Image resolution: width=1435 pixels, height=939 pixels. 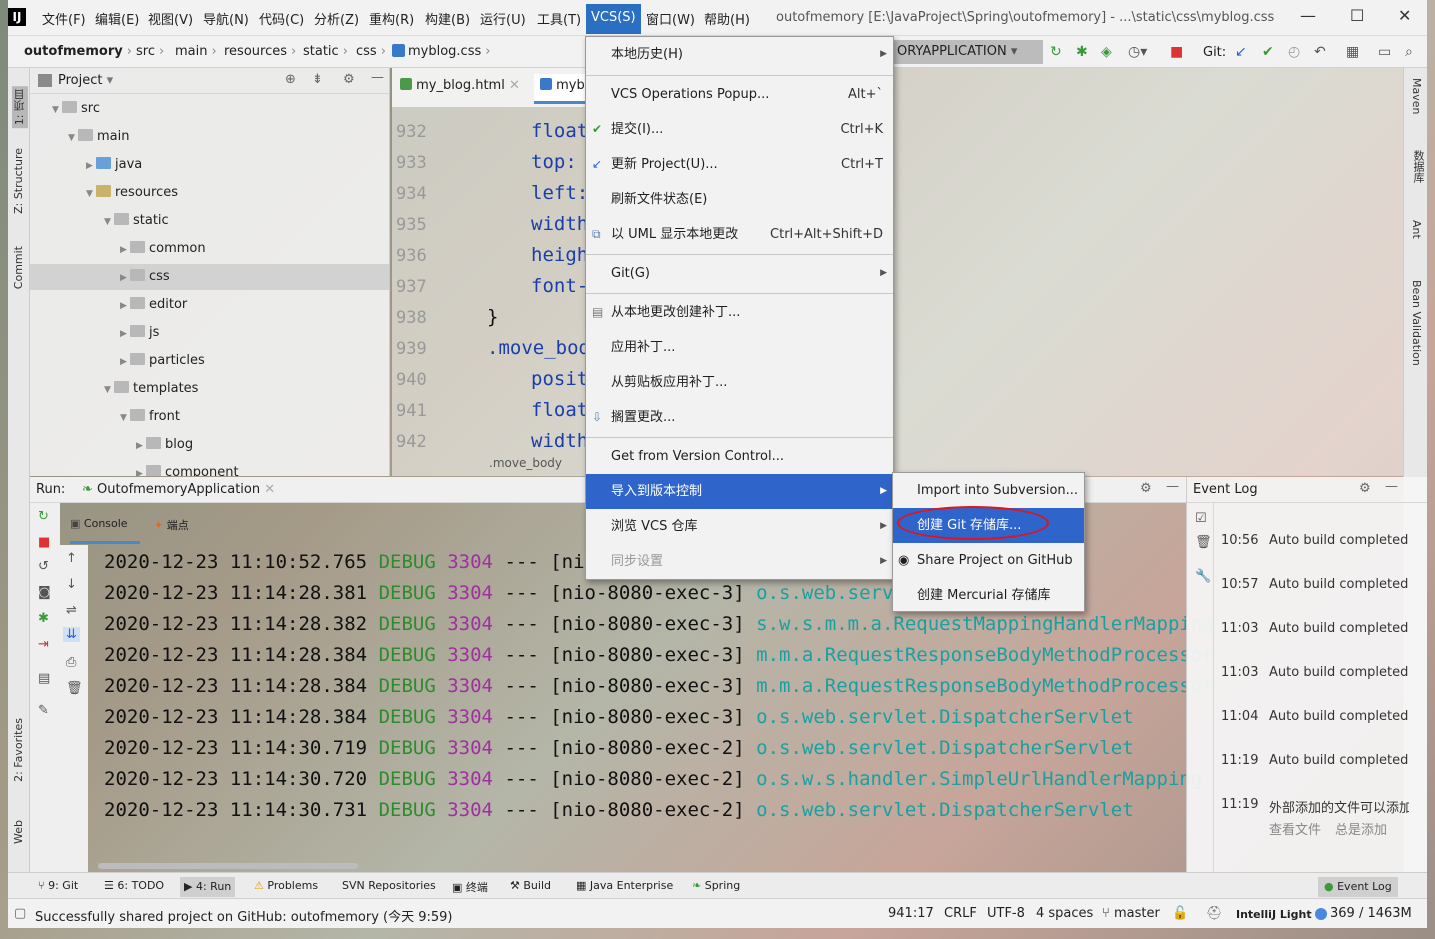 What do you see at coordinates (460, 85) in the screenshot?
I see `tab-my-blog-html: my_blog.html ✕` at bounding box center [460, 85].